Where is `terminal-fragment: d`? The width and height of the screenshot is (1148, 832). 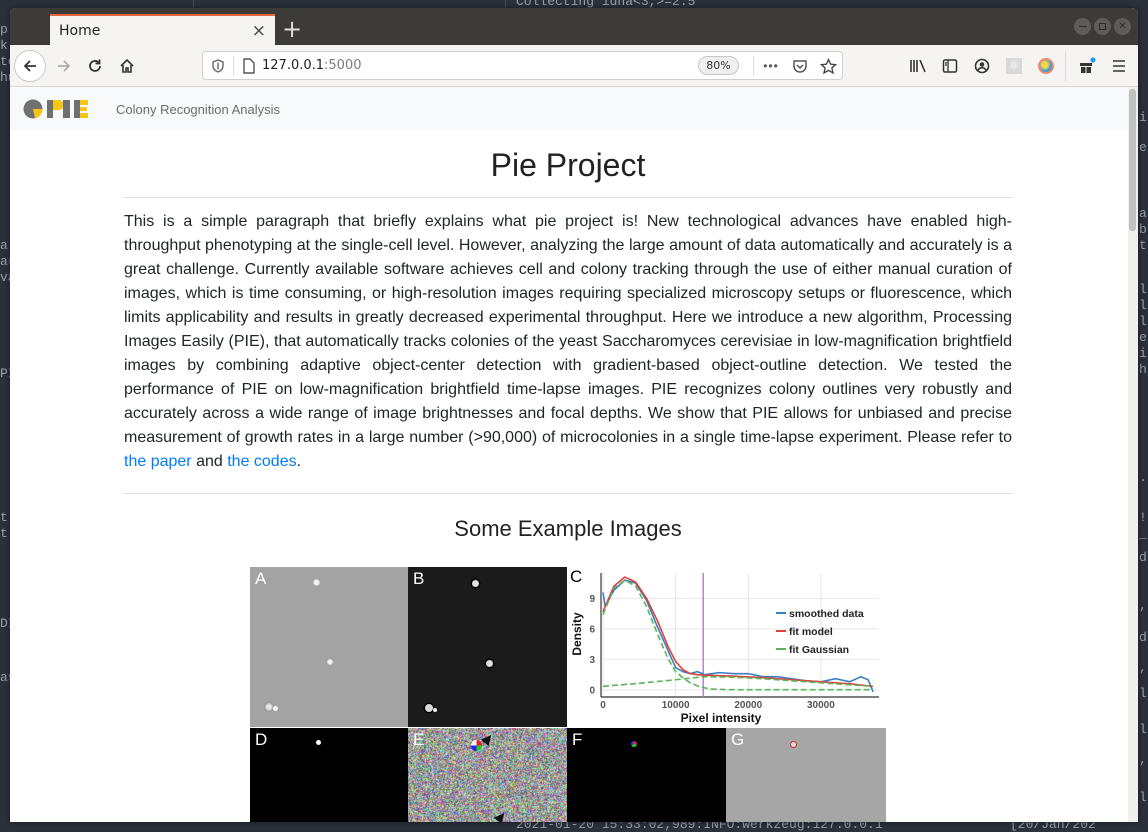
terminal-fragment: d is located at coordinates (1143, 637).